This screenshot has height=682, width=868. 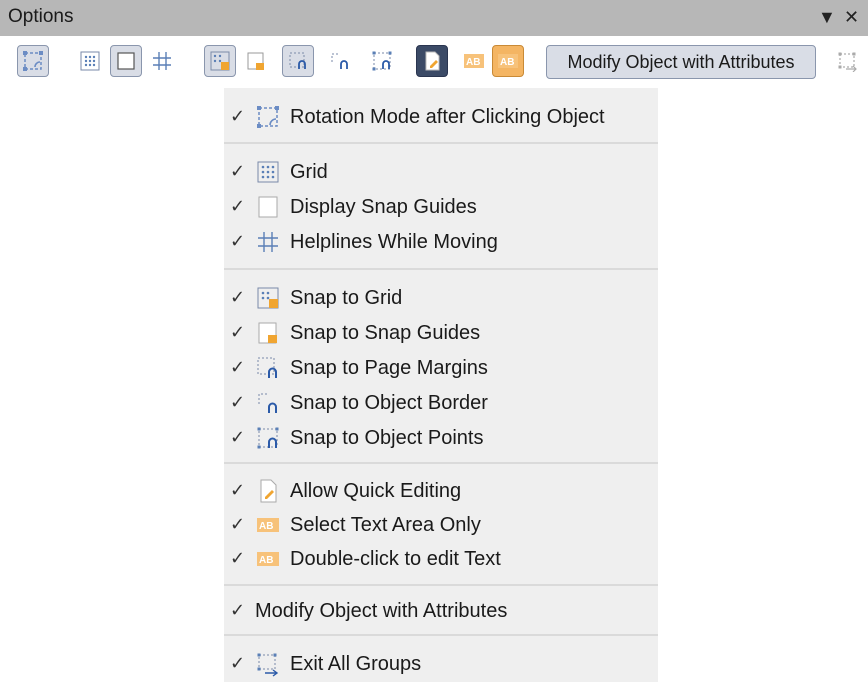 I want to click on menu-item-label: Snap to Object Border, so click(x=389, y=403).